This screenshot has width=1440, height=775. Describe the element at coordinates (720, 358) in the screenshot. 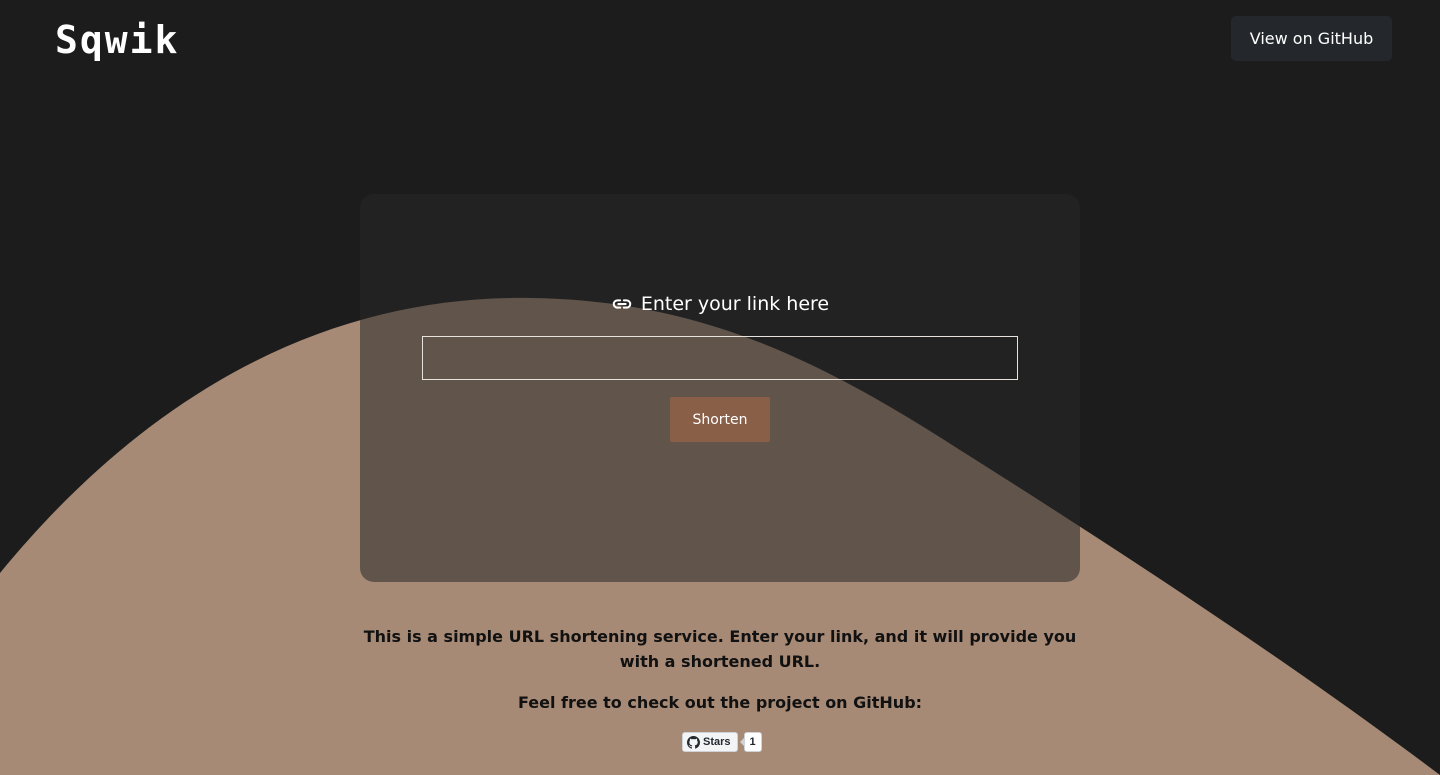

I see `url-input` at that location.